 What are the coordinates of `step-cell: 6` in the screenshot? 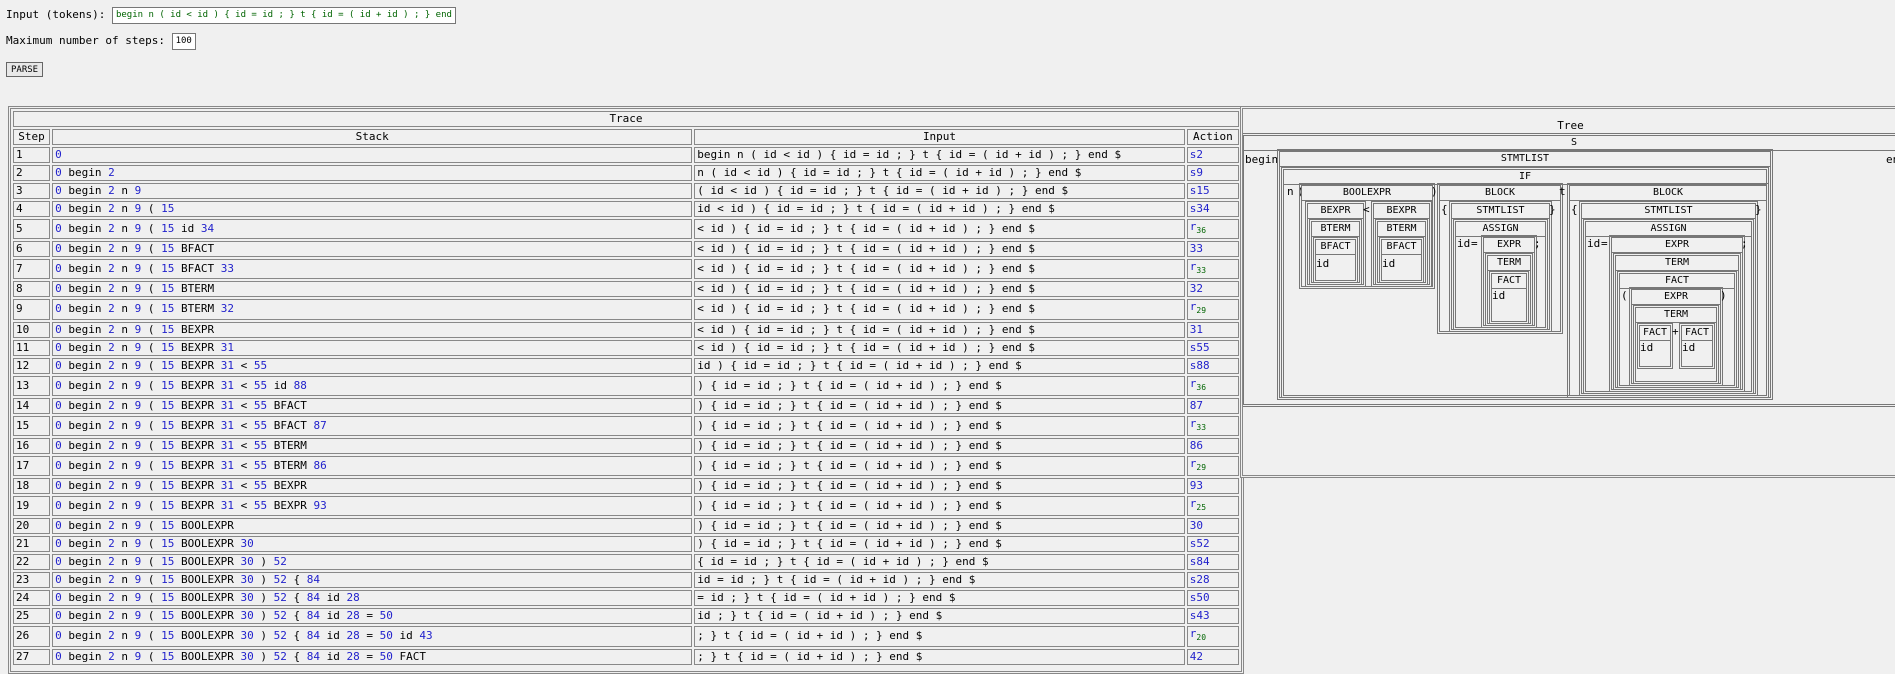 It's located at (32, 249).